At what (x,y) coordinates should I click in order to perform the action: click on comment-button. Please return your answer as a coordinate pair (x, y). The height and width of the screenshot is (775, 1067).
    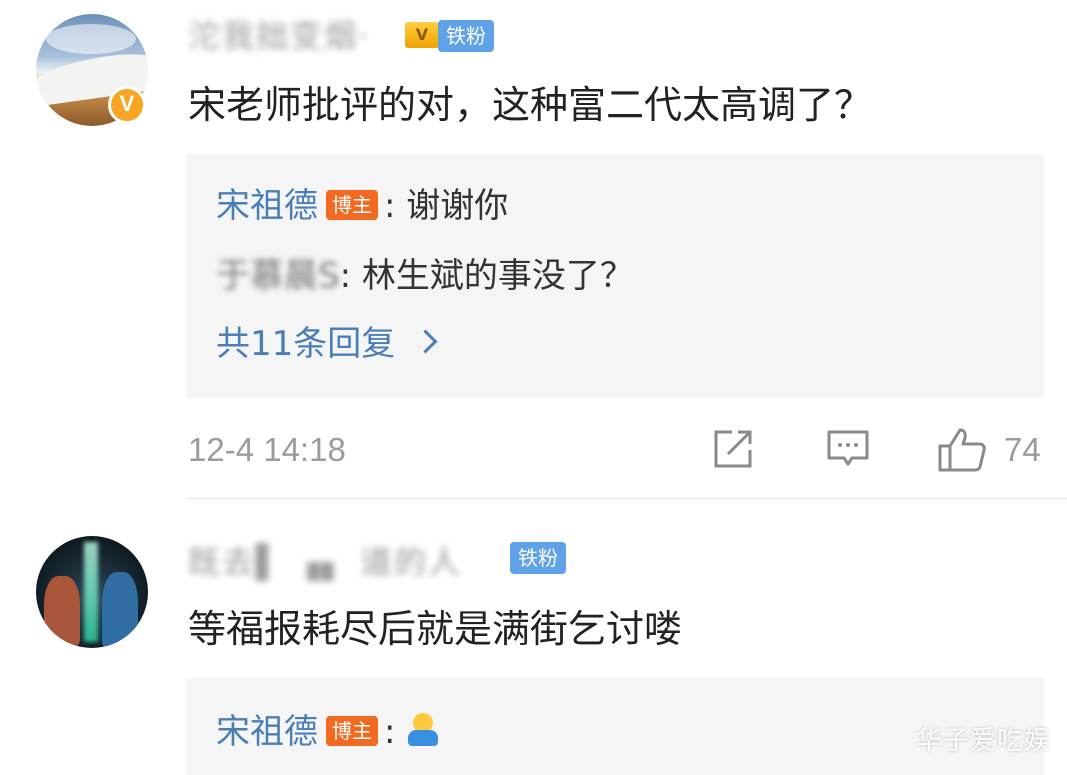
    Looking at the image, I should click on (848, 450).